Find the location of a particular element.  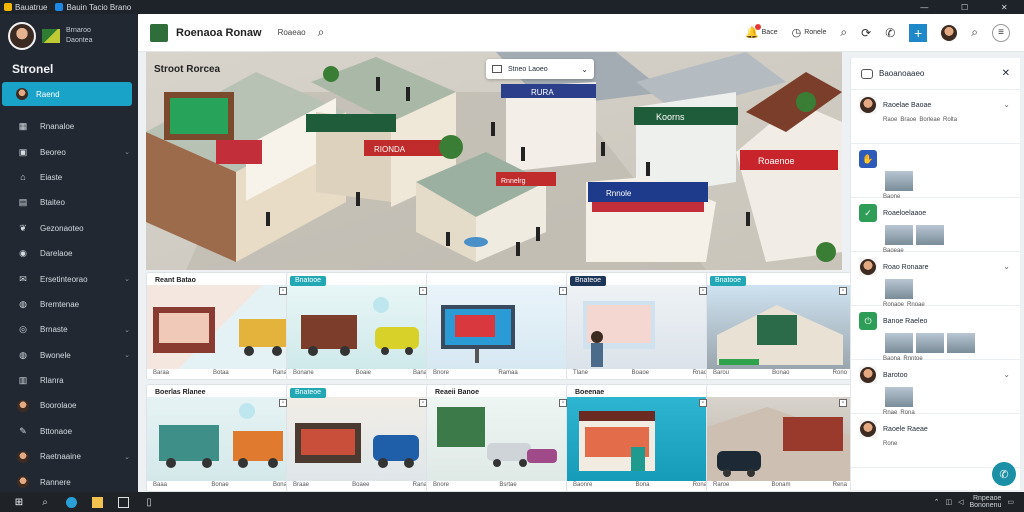

leaf-icon: ❦ is located at coordinates (23, 227).